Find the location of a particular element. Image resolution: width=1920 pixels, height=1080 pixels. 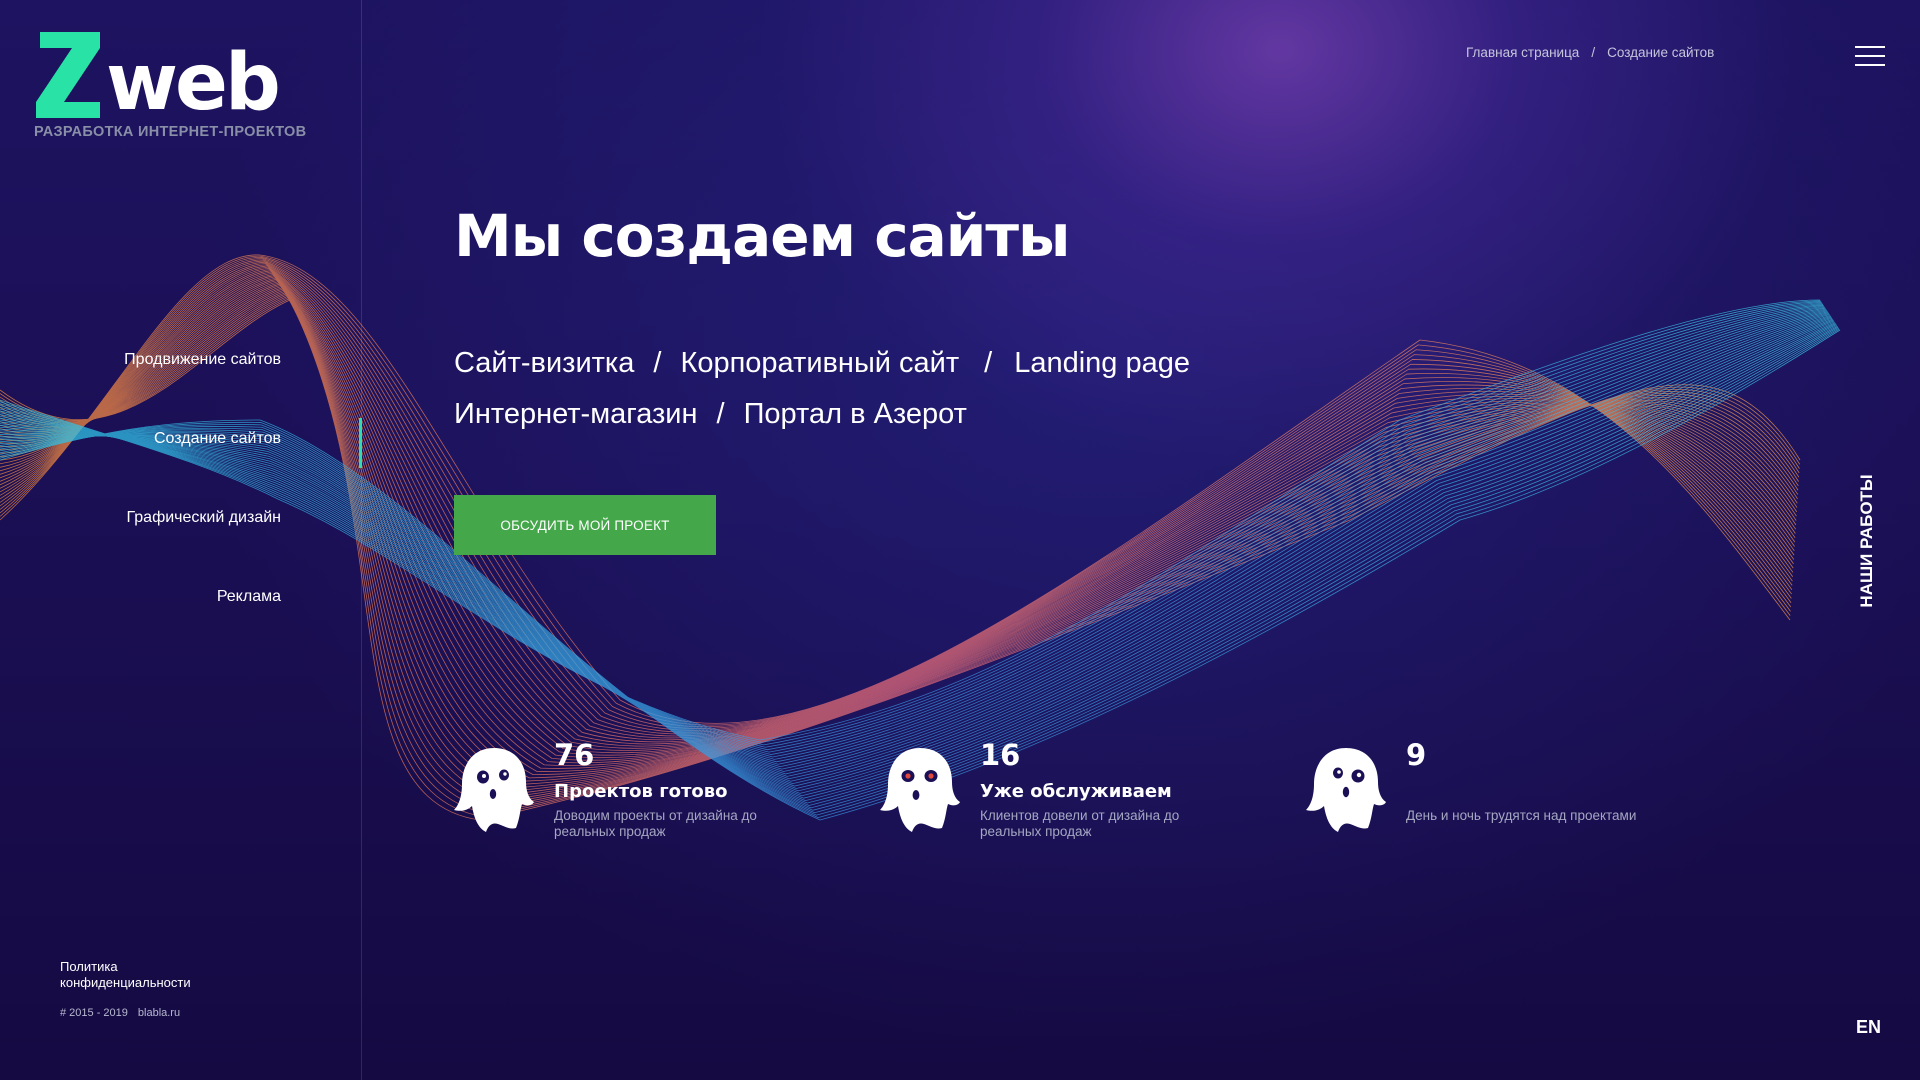

stat-title: Уже обслуживаем is located at coordinates (1076, 791).